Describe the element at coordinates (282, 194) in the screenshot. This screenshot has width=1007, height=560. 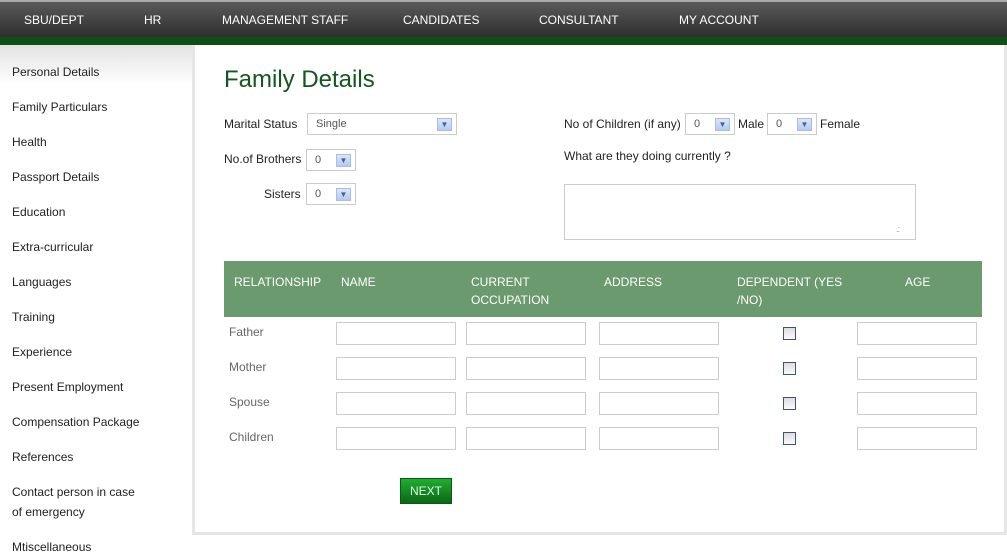
I see `sisters-label: Sisters` at that location.